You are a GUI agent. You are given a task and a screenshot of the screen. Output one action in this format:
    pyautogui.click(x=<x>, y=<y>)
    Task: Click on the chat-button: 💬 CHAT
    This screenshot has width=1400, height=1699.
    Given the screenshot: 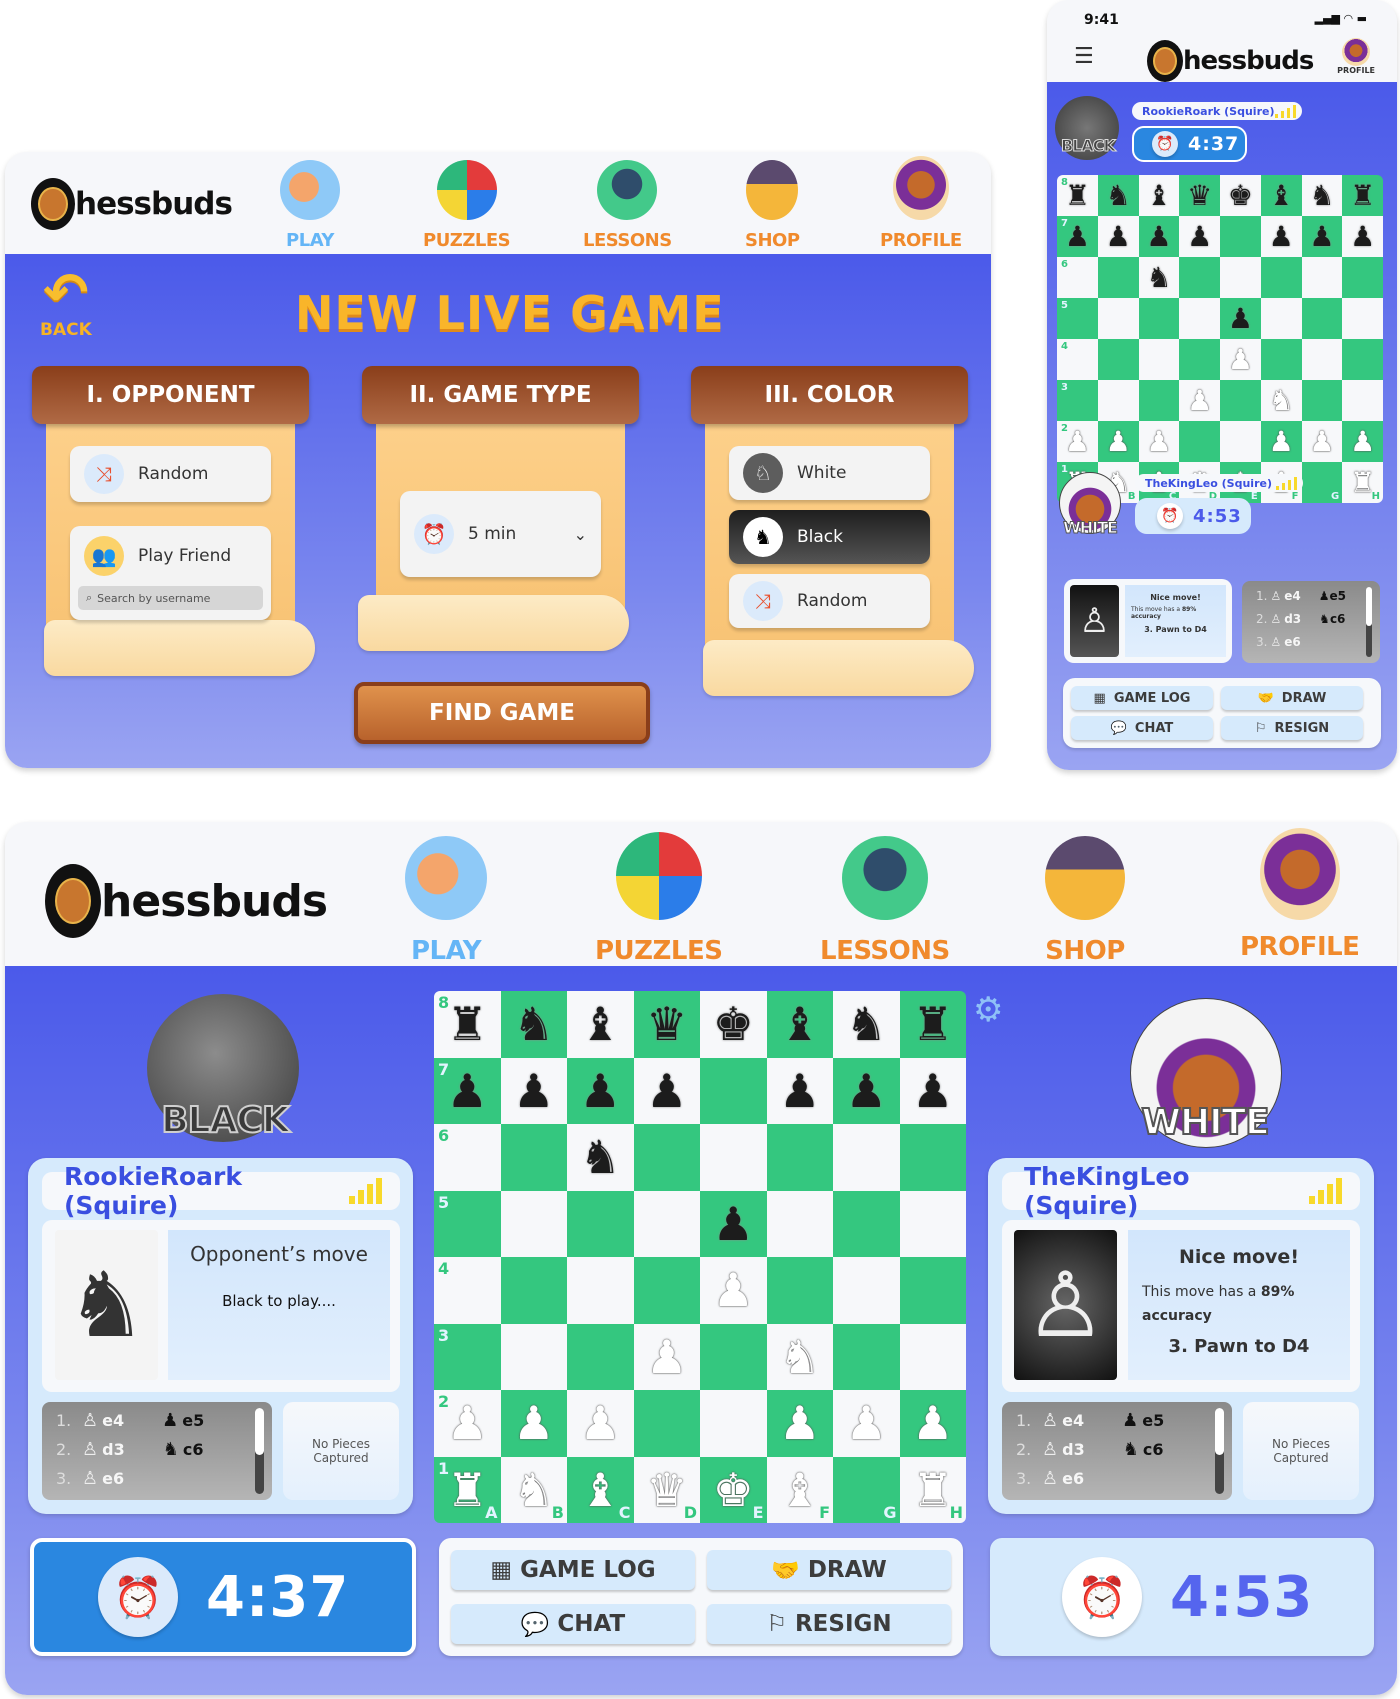 What is the action you would take?
    pyautogui.click(x=1142, y=728)
    